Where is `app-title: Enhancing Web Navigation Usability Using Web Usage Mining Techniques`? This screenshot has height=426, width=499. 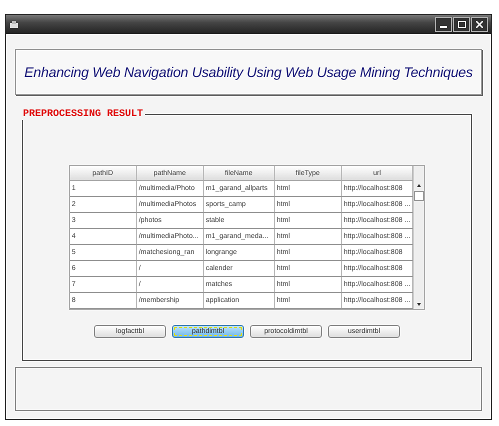 app-title: Enhancing Web Navigation Usability Using Web Usage Mining Techniques is located at coordinates (248, 72).